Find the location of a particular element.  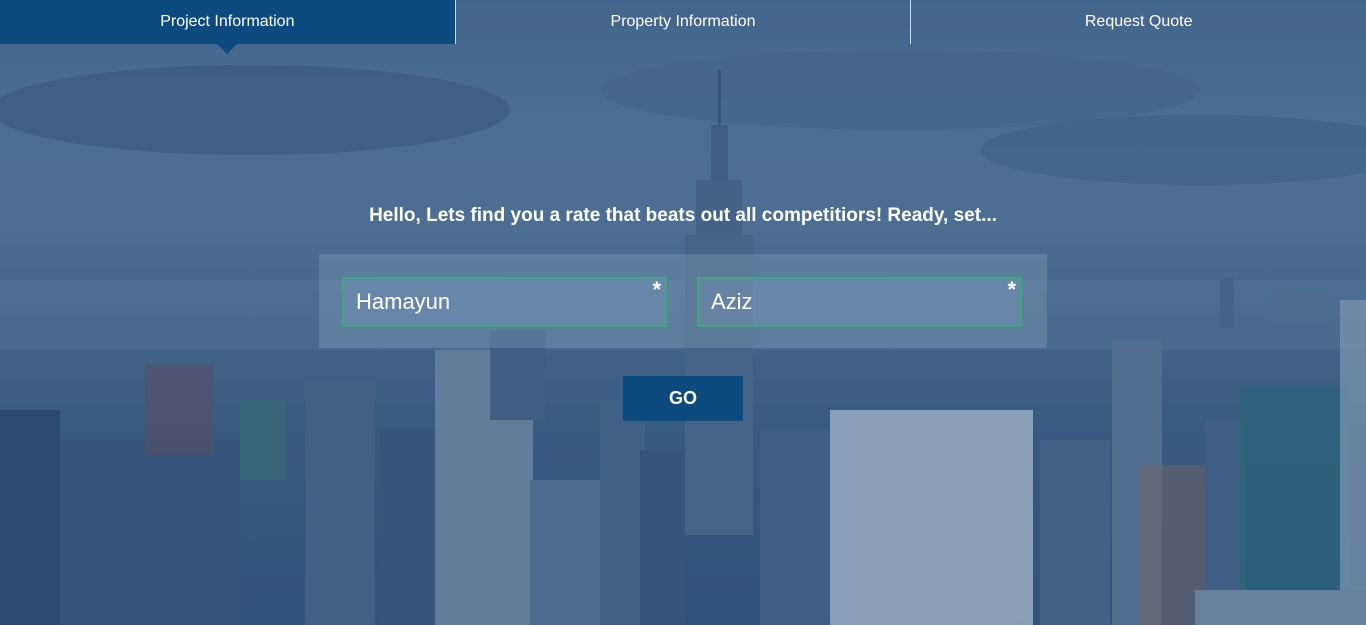

first-name-field-wrapper: * is located at coordinates (504, 302).